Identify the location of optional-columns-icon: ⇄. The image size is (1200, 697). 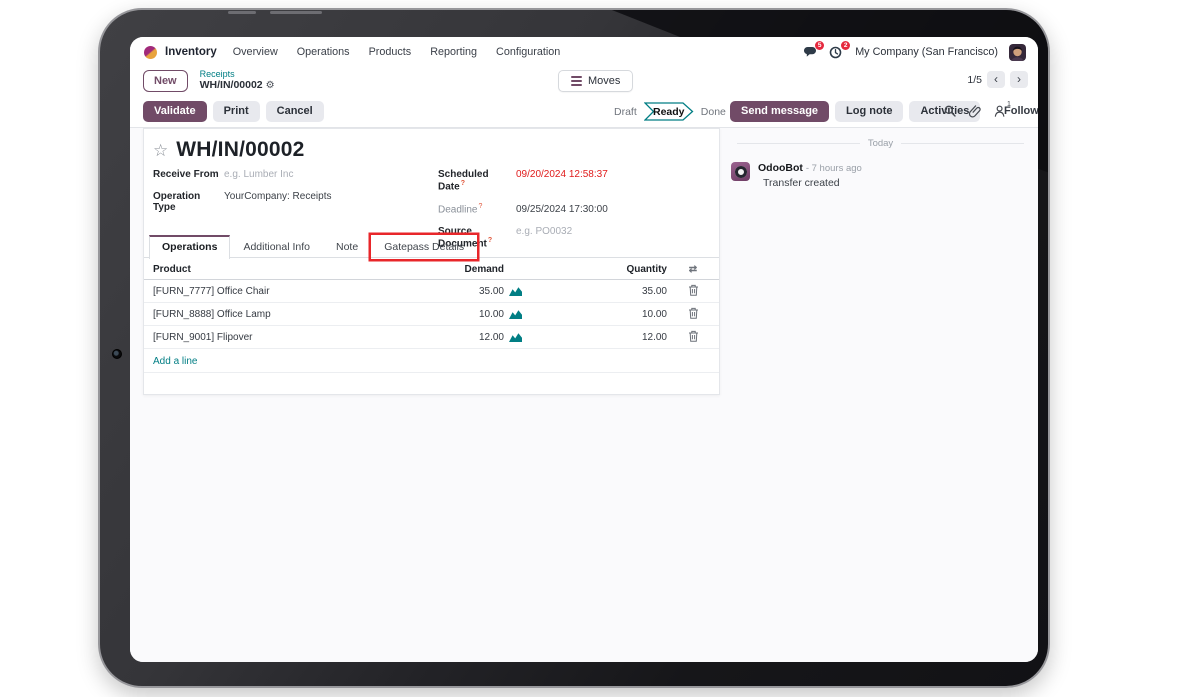
(693, 269).